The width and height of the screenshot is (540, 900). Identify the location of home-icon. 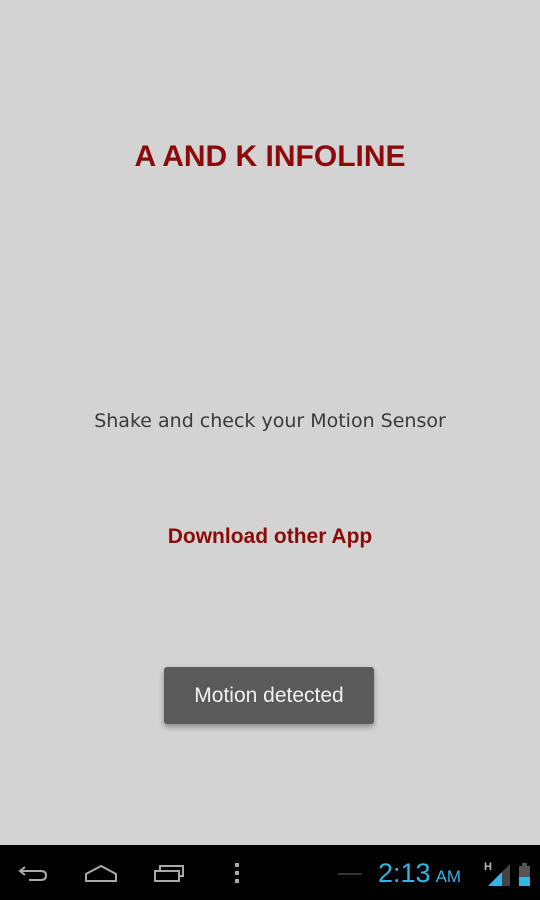
(101, 873).